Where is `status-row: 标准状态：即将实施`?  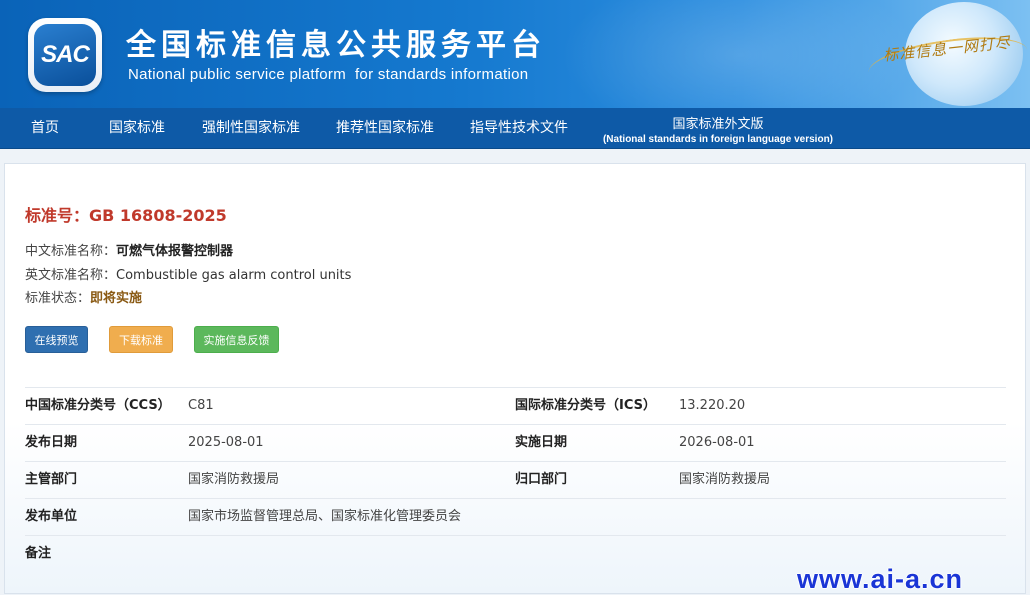 status-row: 标准状态：即将实施 is located at coordinates (83, 296).